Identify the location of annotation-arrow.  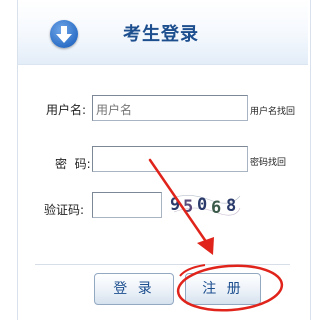
(181, 206).